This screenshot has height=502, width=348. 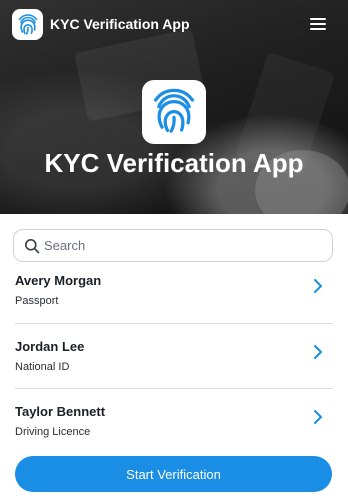 I want to click on hero-logo, so click(x=174, y=112).